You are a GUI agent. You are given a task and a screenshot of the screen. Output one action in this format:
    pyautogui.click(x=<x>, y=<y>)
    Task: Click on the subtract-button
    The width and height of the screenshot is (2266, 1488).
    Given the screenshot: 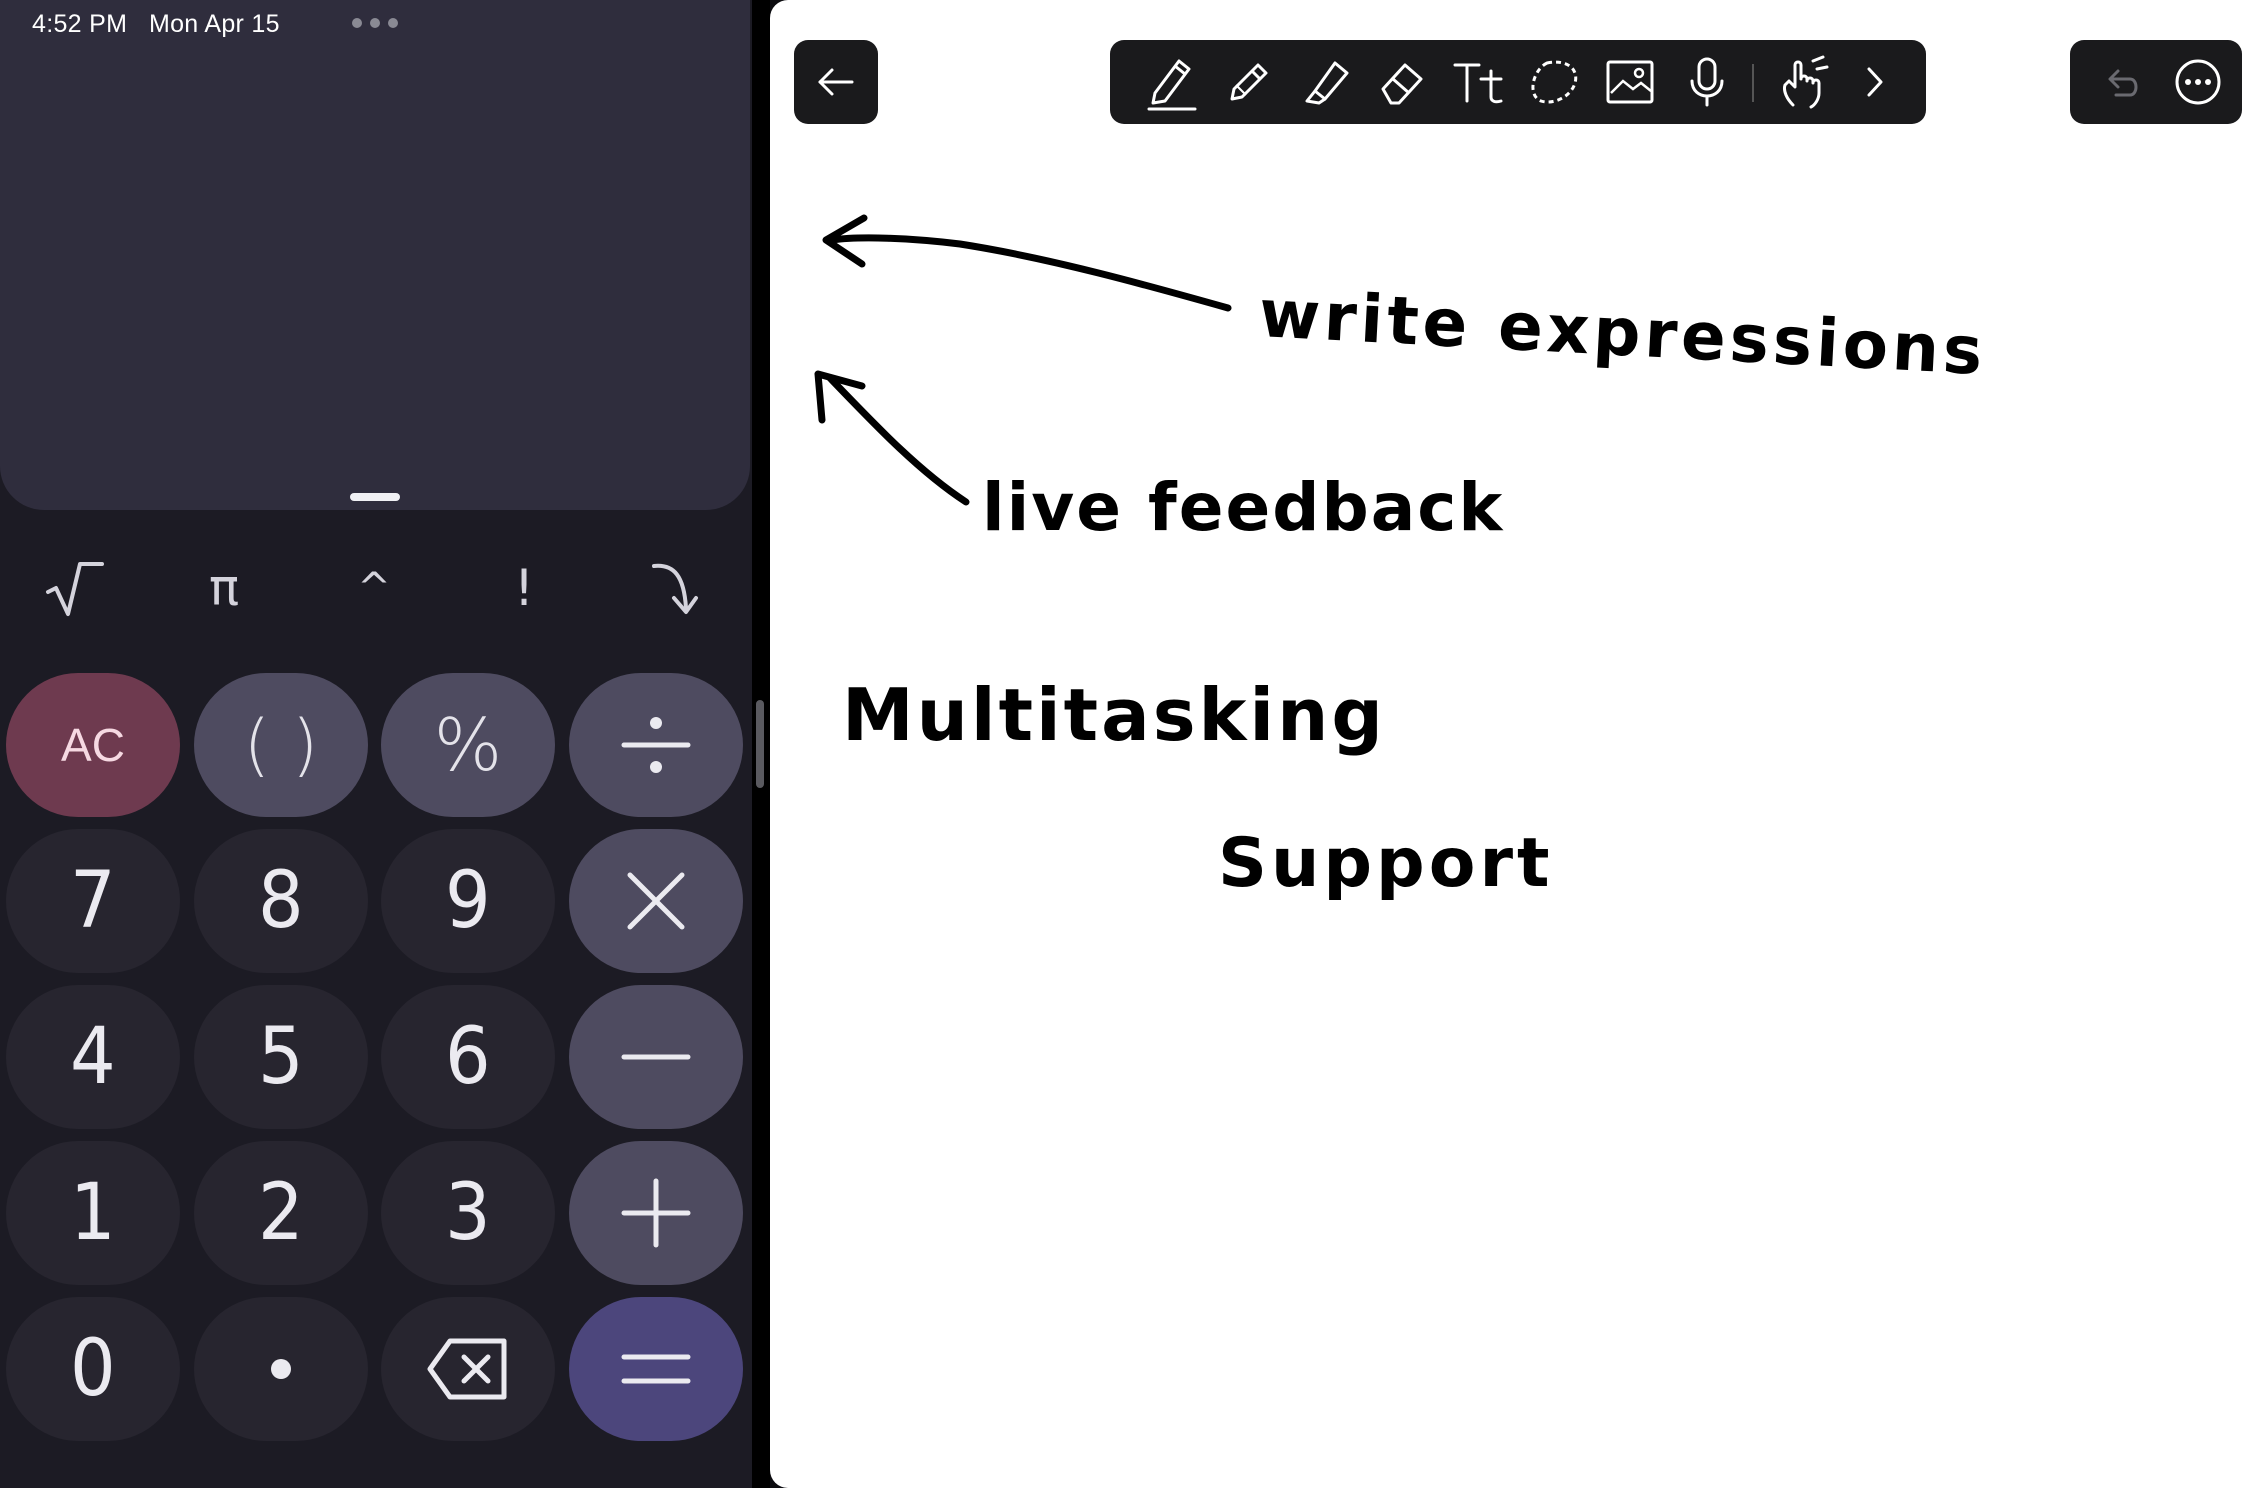 What is the action you would take?
    pyautogui.click(x=656, y=1057)
    